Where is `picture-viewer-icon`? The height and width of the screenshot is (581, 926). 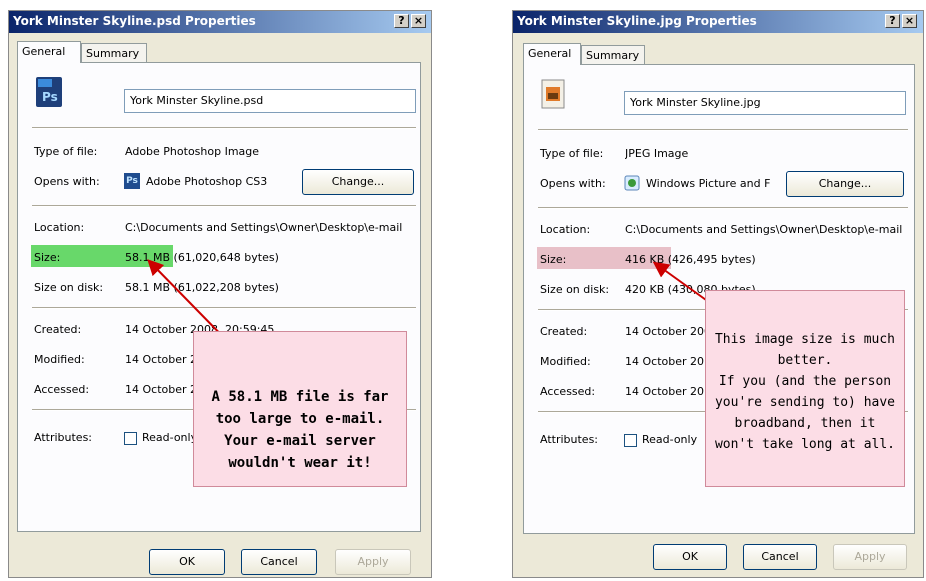
picture-viewer-icon is located at coordinates (632, 183).